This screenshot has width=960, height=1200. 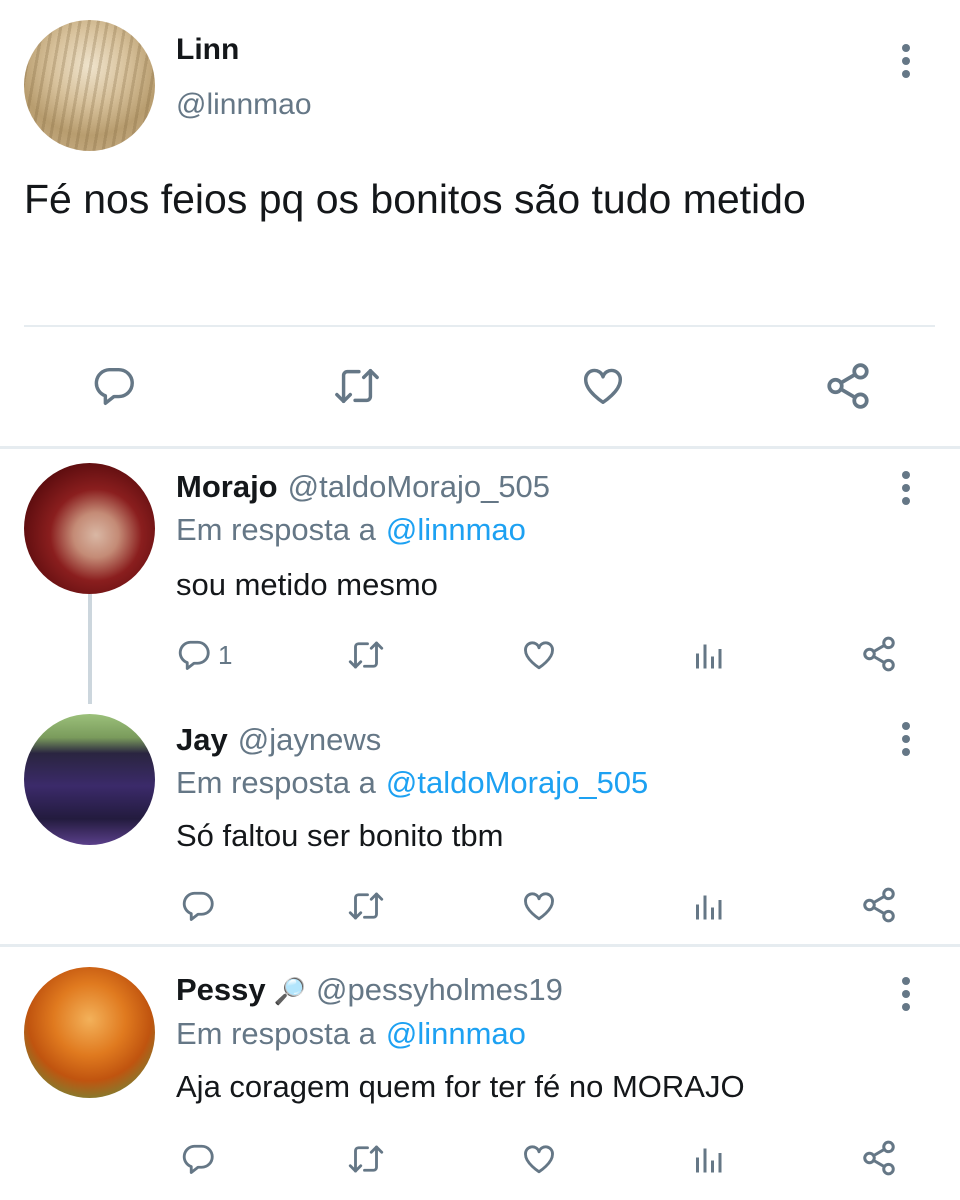 What do you see at coordinates (90, 649) in the screenshot?
I see `thread-line` at bounding box center [90, 649].